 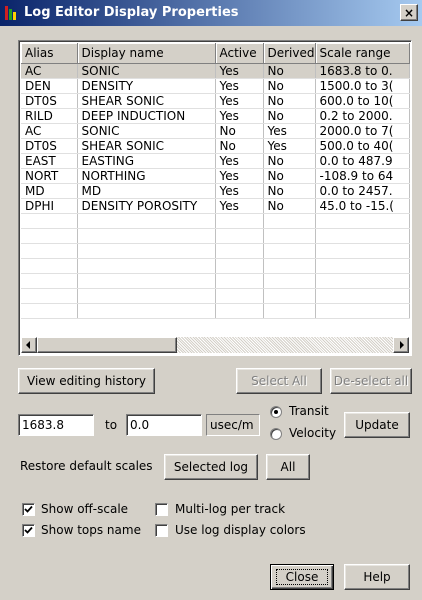 What do you see at coordinates (49, 71) in the screenshot?
I see `table-cell: AC` at bounding box center [49, 71].